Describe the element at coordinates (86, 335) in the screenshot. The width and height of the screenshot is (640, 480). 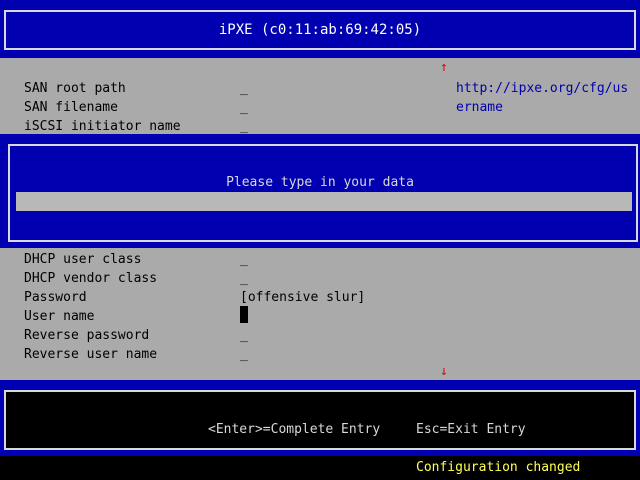
I see `setting-label: Reverse password` at that location.